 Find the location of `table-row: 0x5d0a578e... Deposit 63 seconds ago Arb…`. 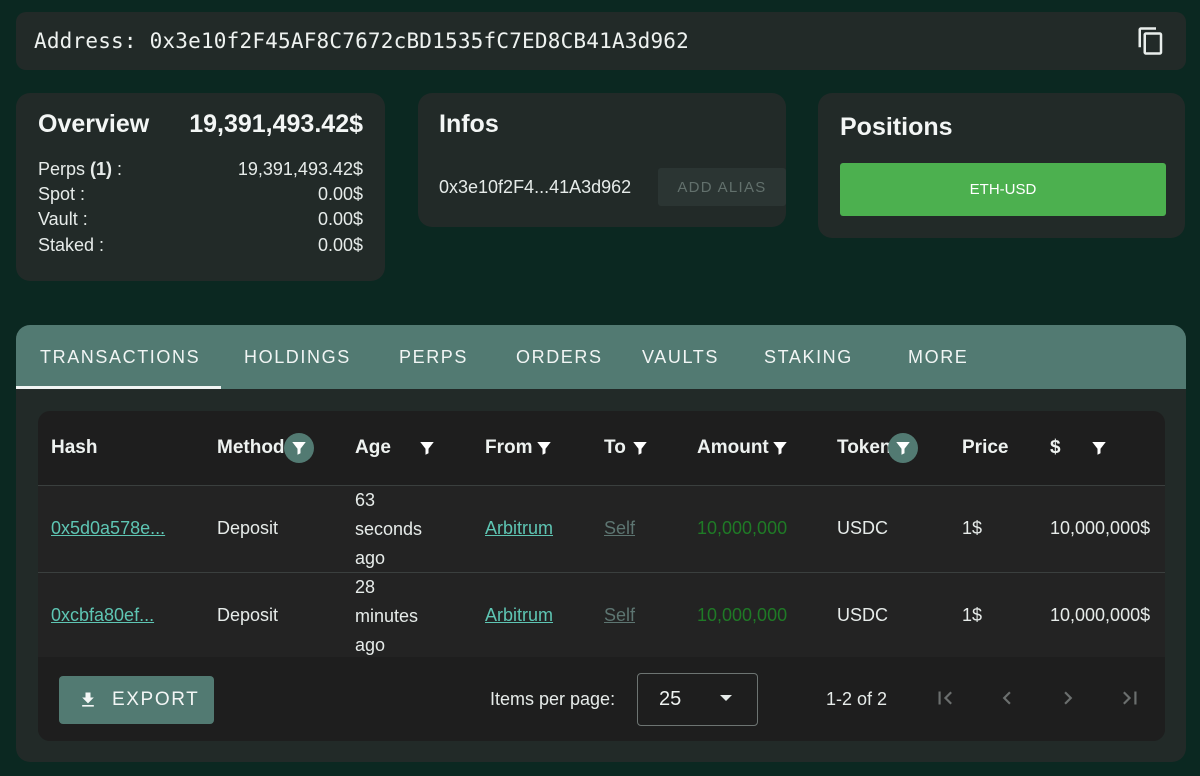

table-row: 0x5d0a578e... Deposit 63 seconds ago Arb… is located at coordinates (601, 529).